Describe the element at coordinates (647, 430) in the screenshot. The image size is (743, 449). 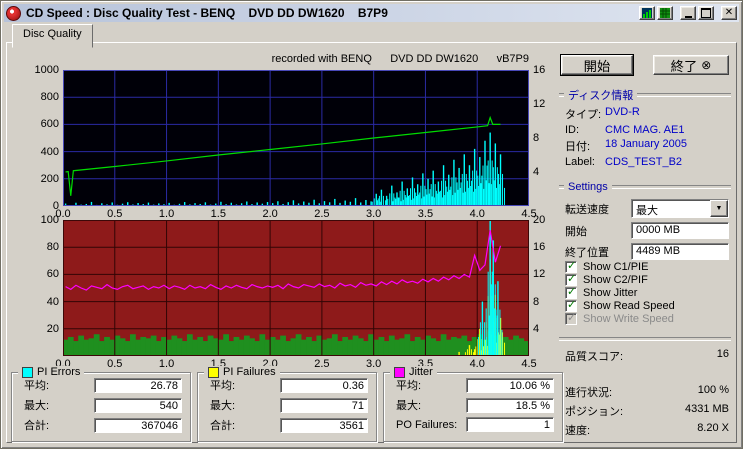
I see `speed-row: 速度: 8.20 X` at that location.